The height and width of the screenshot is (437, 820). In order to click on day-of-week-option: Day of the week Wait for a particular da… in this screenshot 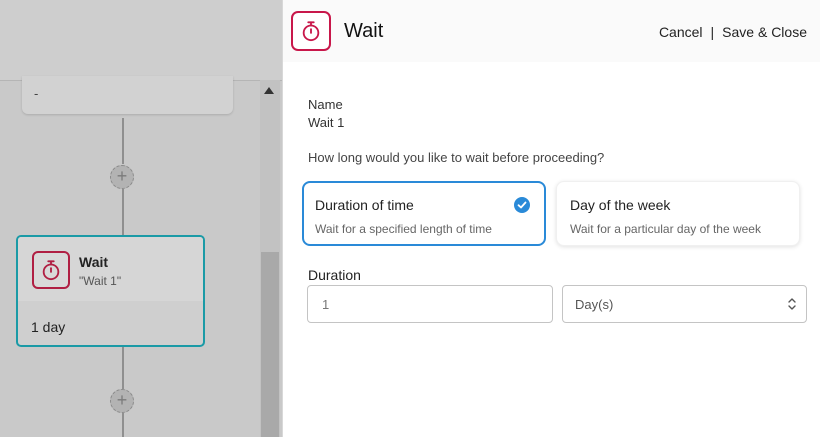, I will do `click(678, 213)`.